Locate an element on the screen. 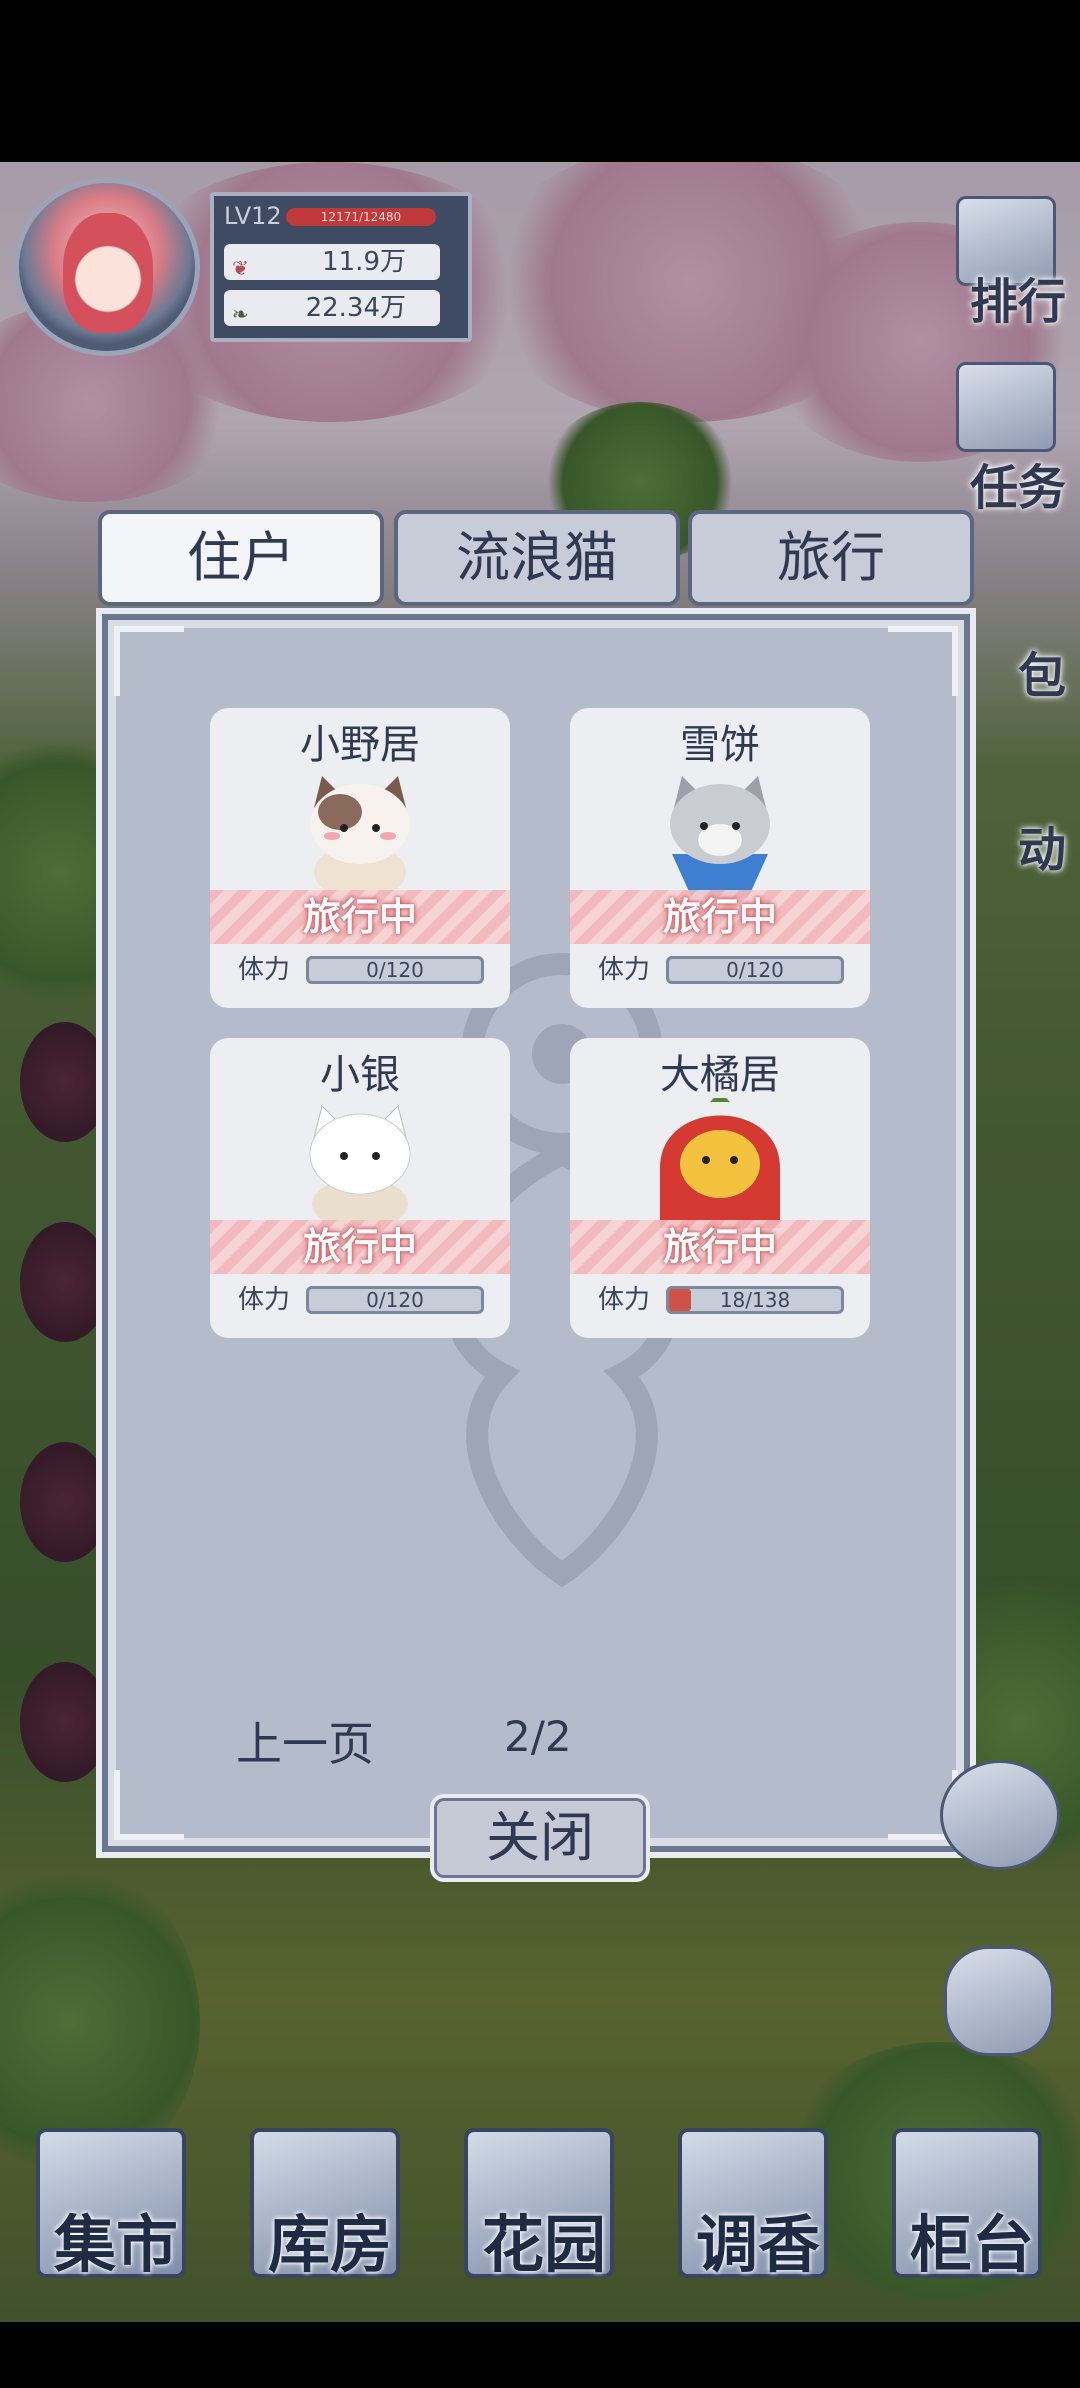  tab-travel: 旅行 is located at coordinates (831, 558).